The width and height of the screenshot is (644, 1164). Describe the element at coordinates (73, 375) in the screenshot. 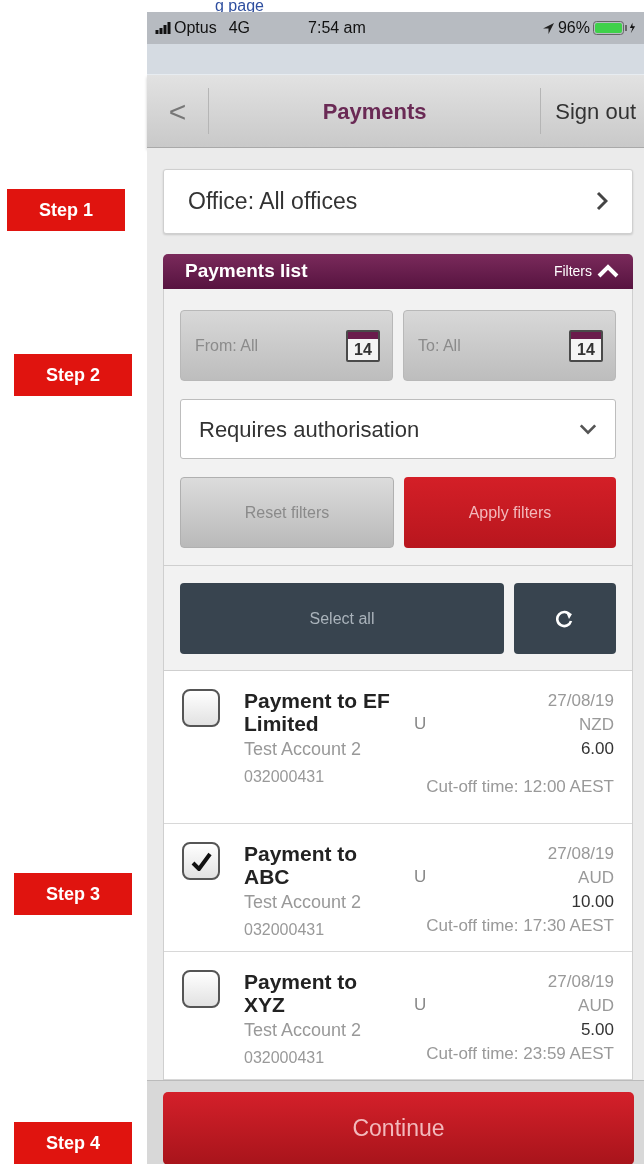

I see `step-label: Step 2` at that location.